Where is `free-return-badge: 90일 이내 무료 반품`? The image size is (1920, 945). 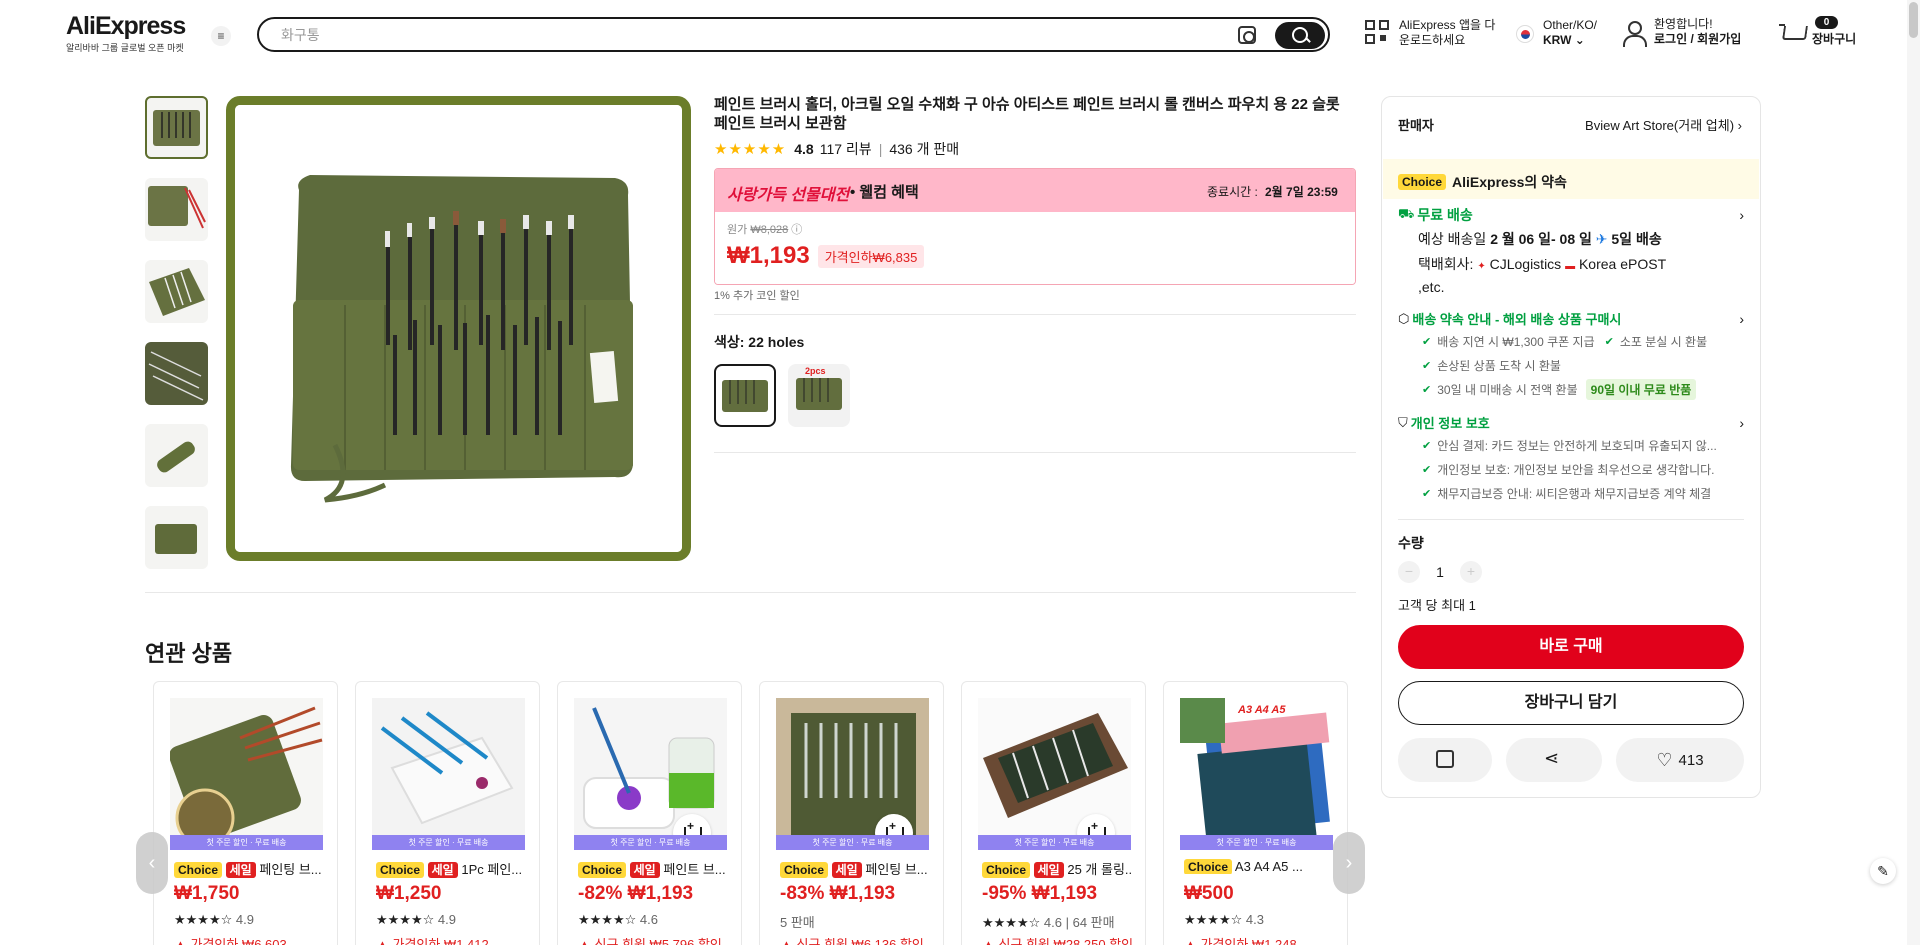
free-return-badge: 90일 이내 무료 반품 is located at coordinates (1641, 389).